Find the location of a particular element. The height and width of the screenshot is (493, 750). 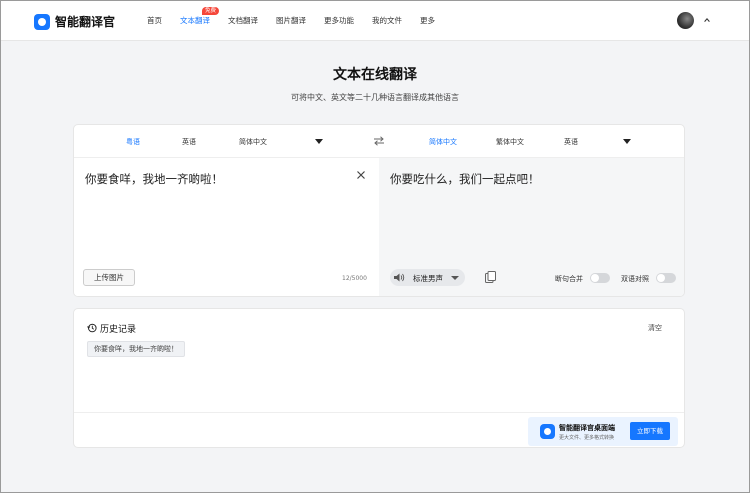

nav-item-doc-translate: 文档翻译 is located at coordinates (243, 20).